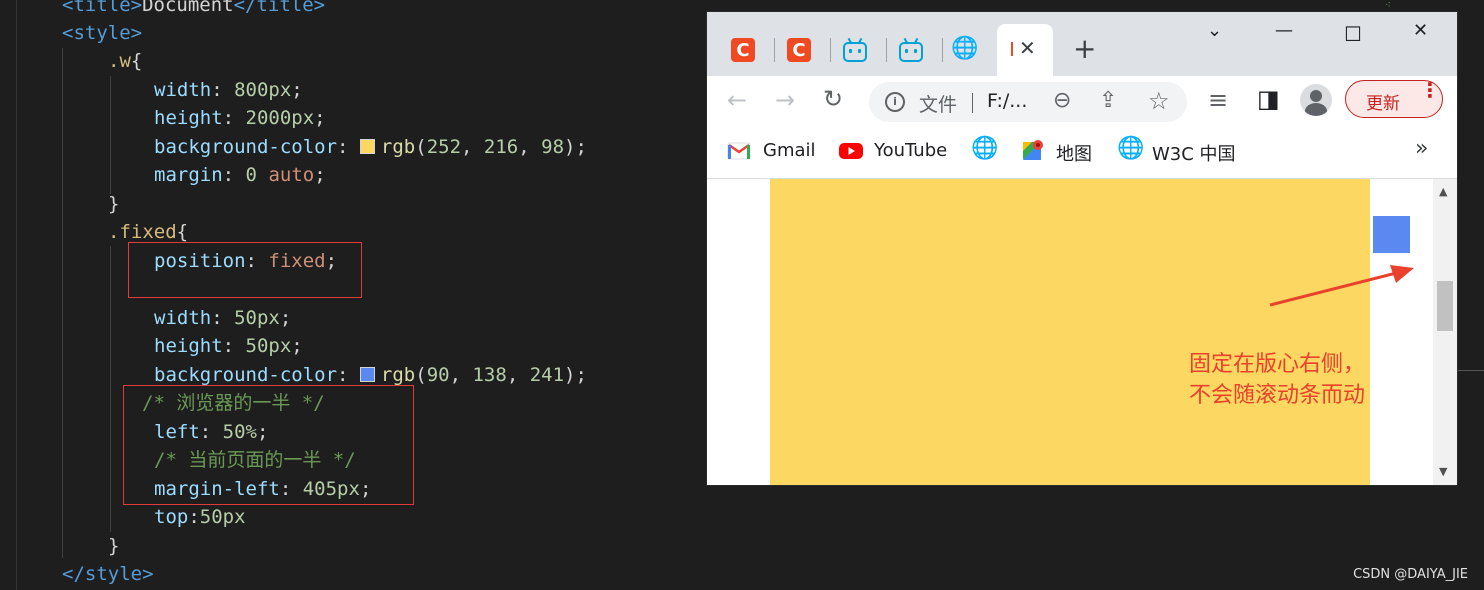 This screenshot has height=590, width=1484. Describe the element at coordinates (1277, 380) in the screenshot. I see `annotation-text: 固定在版心右侧， 不会随滚动条而动` at that location.